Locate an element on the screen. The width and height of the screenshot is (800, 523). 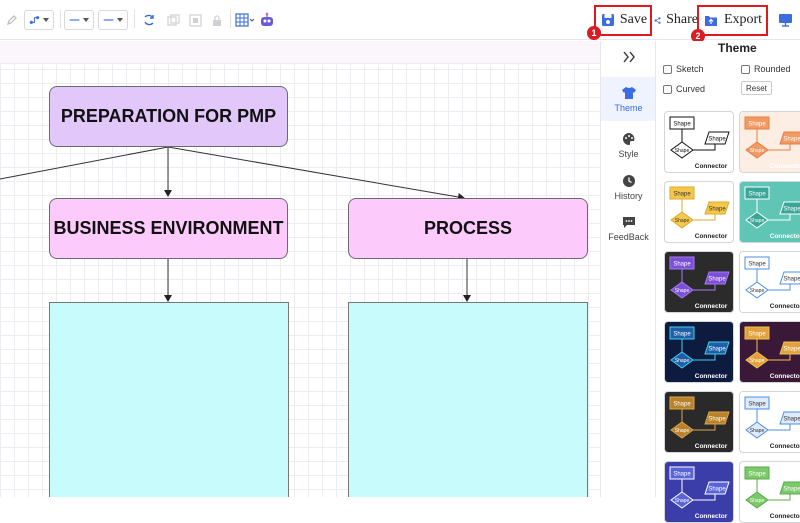
present-icon is located at coordinates (785, 20).